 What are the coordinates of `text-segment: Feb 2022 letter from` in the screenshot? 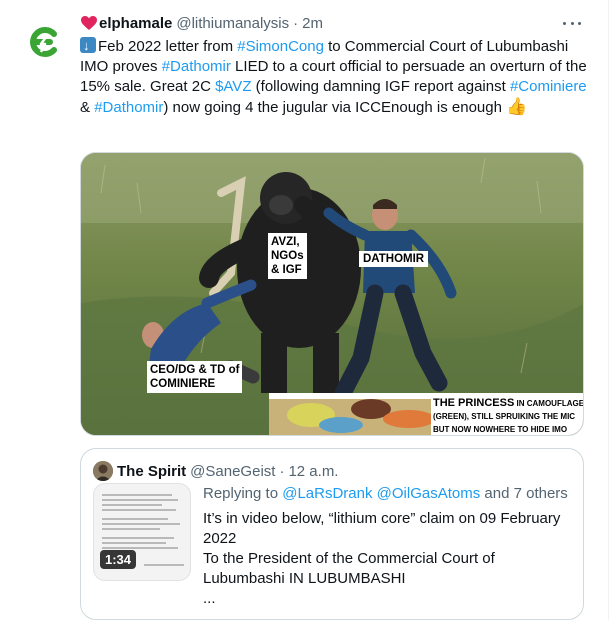 It's located at (168, 46).